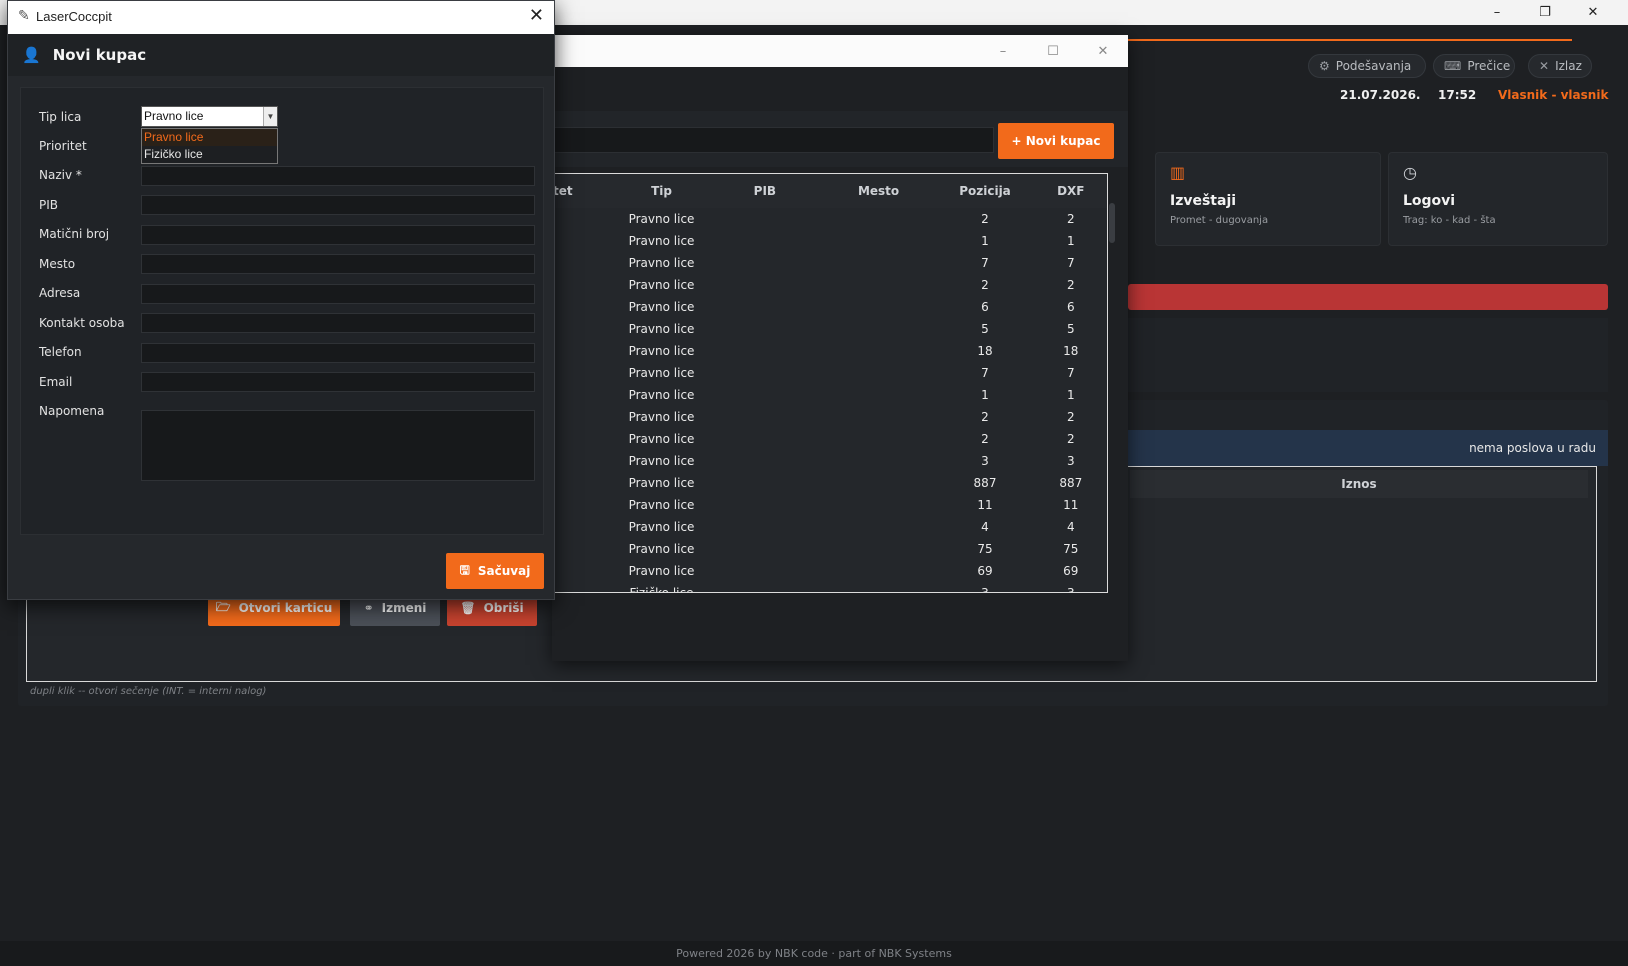 This screenshot has width=1628, height=966. Describe the element at coordinates (270, 116) in the screenshot. I see `chevron-down-icon: ▼` at that location.